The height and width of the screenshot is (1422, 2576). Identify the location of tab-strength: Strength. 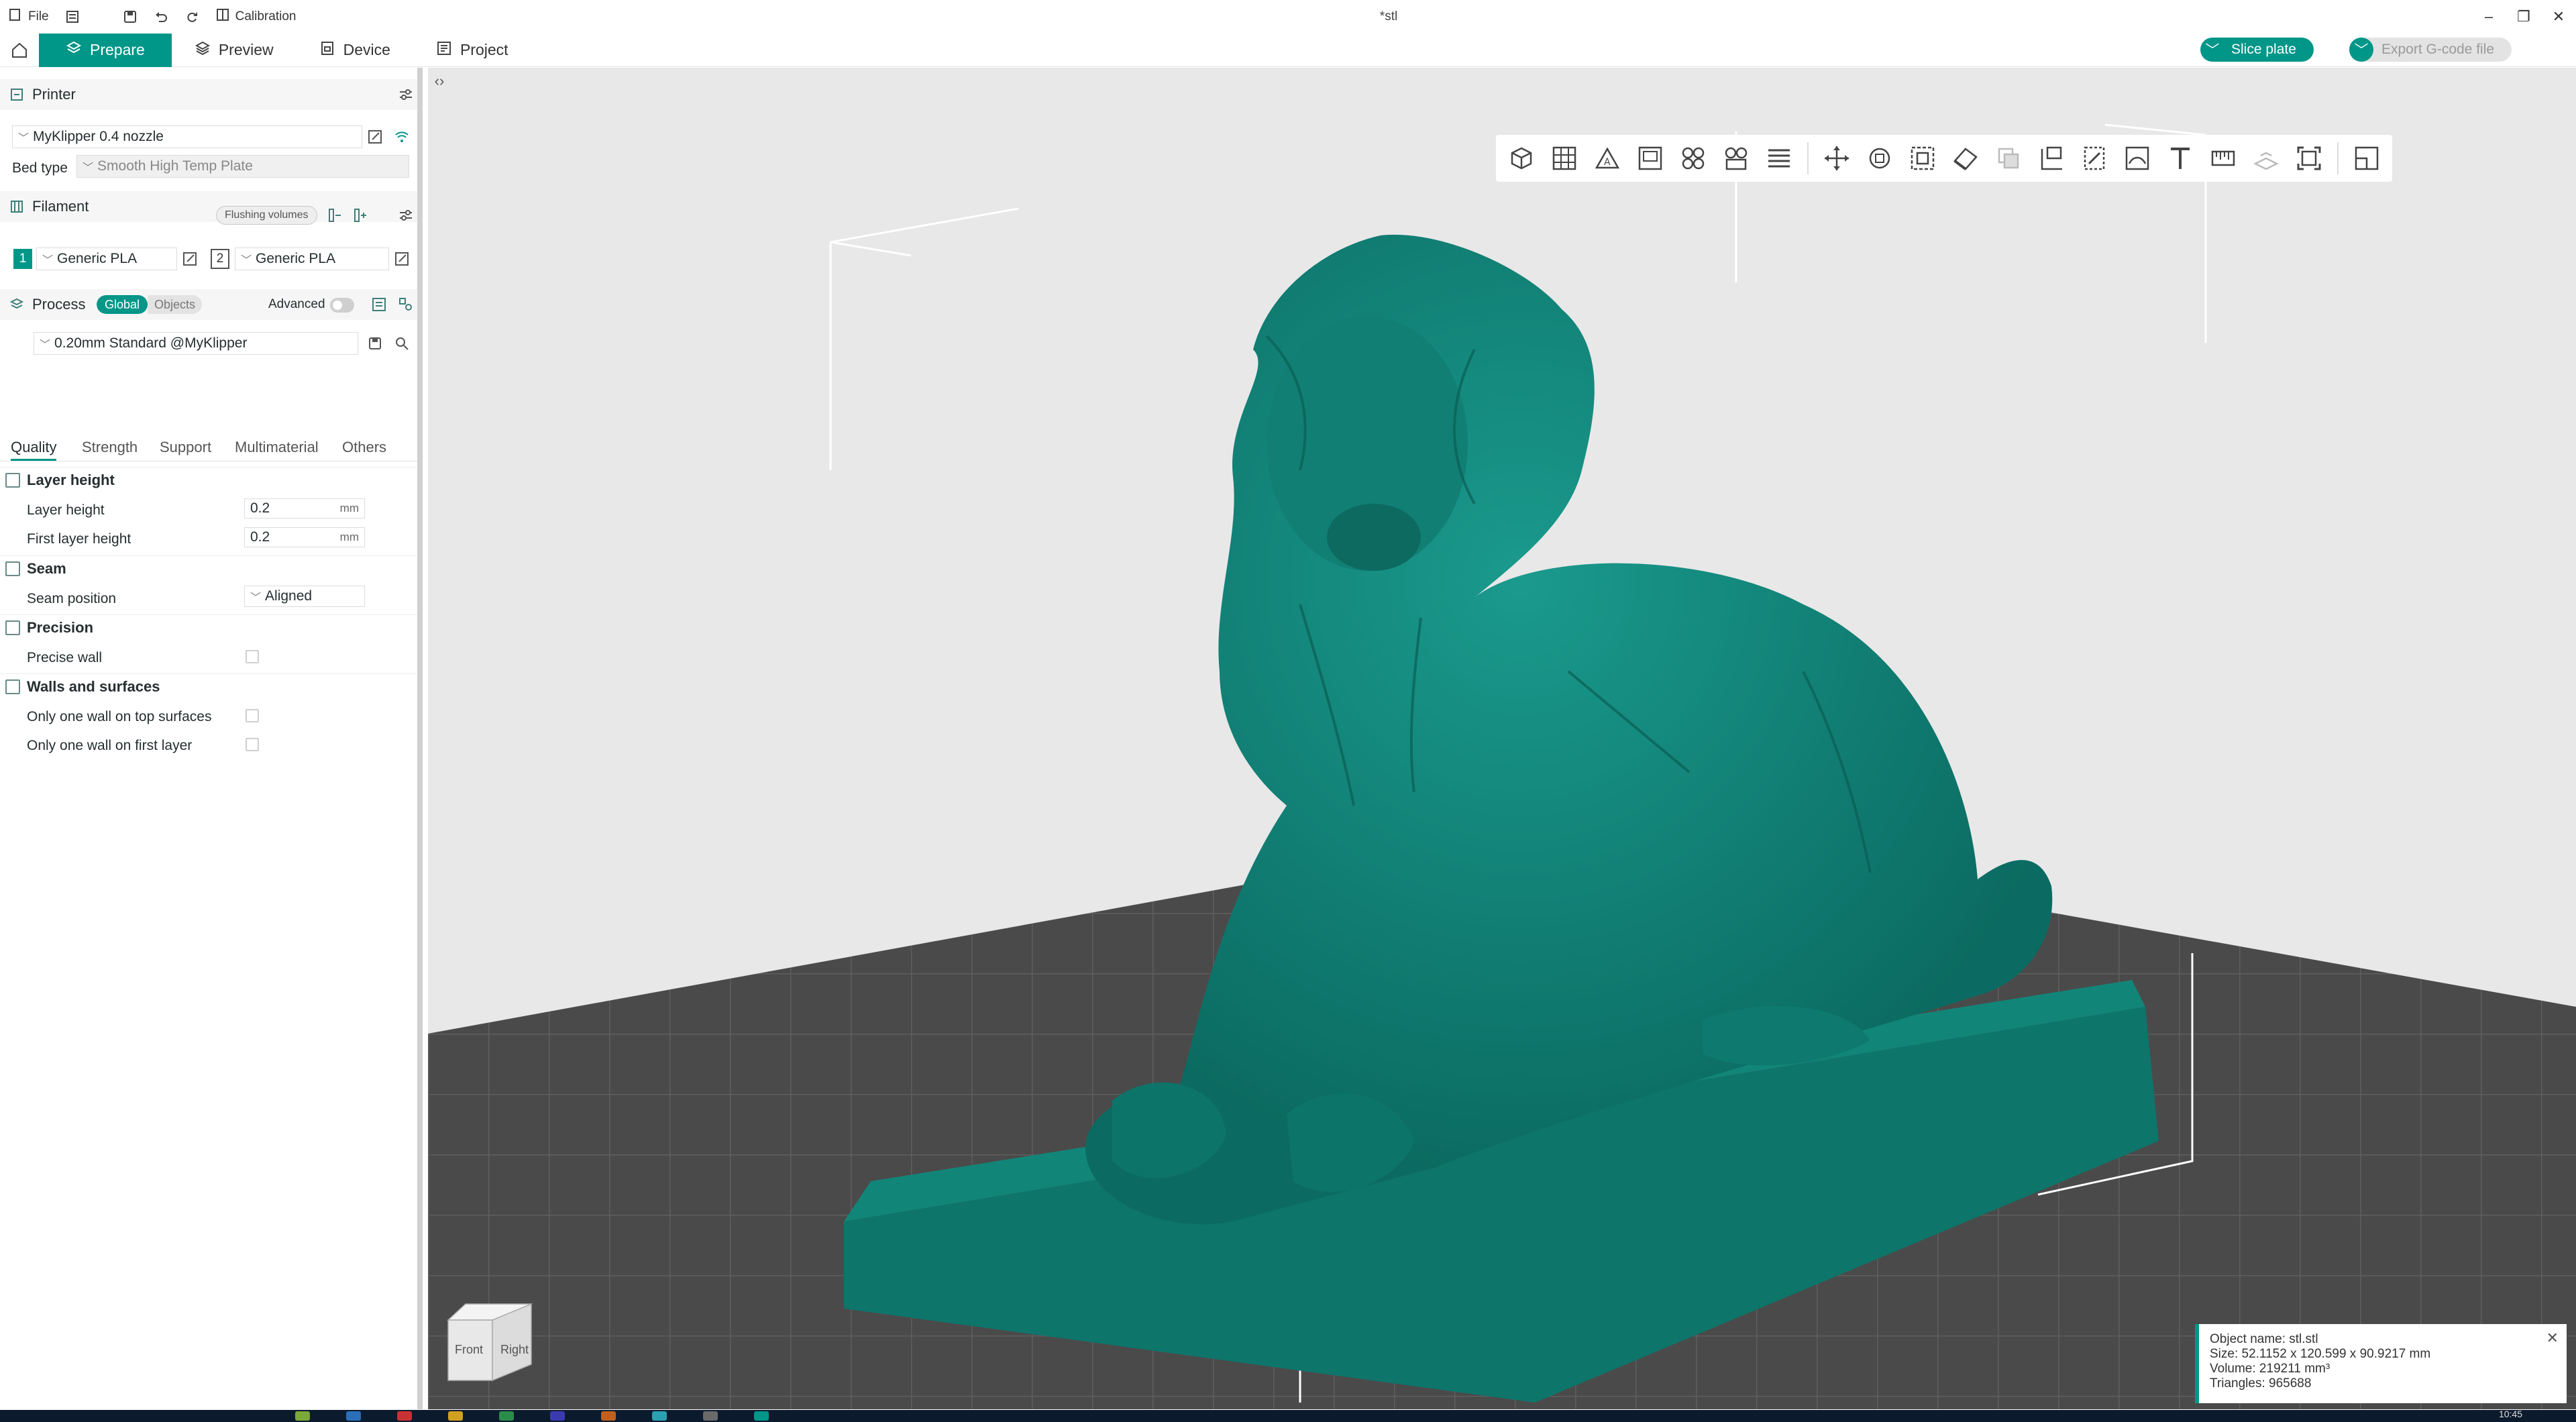
(110, 448).